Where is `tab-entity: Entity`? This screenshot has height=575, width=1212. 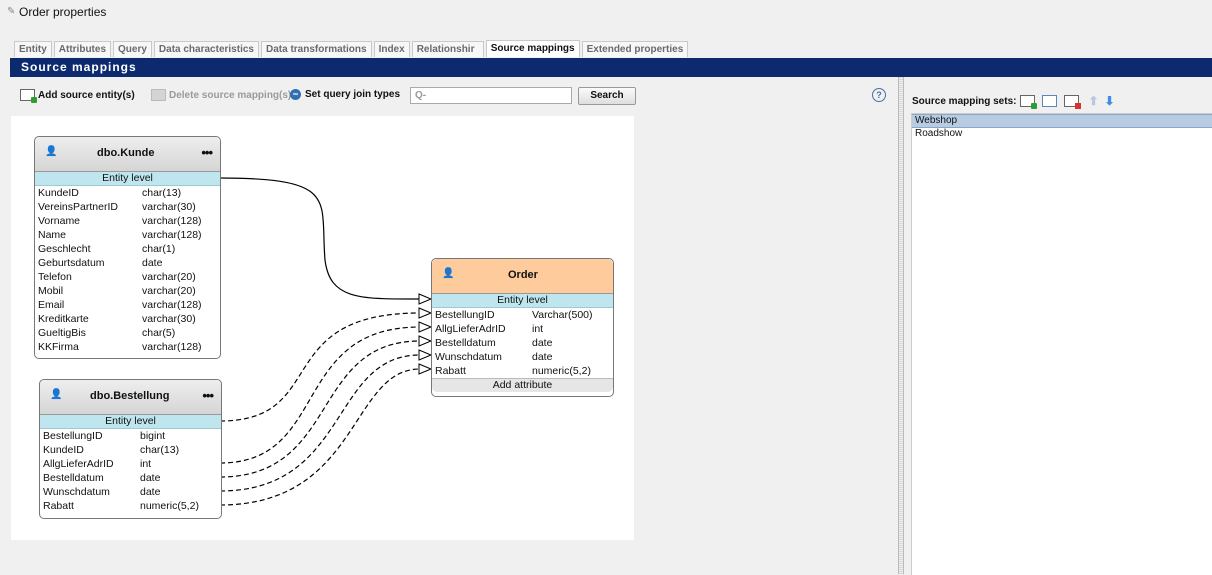
tab-entity: Entity is located at coordinates (33, 49).